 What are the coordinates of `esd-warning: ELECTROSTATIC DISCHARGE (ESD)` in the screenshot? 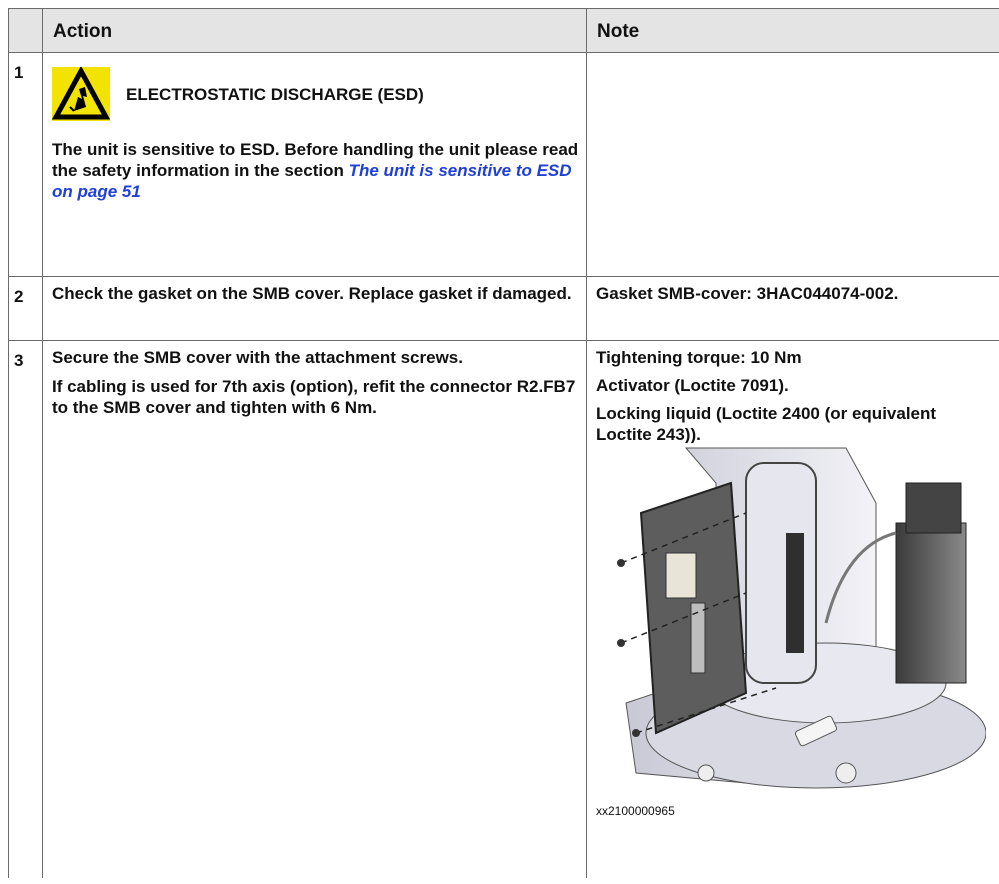 It's located at (316, 94).